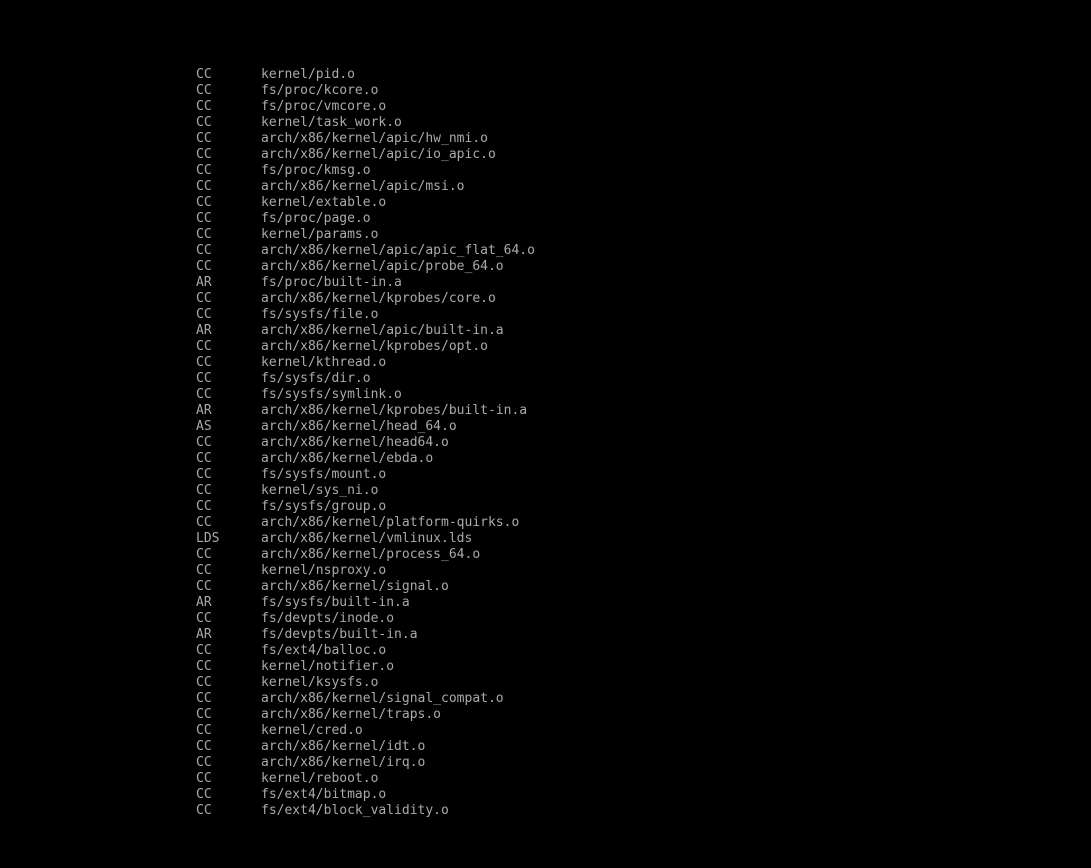  I want to click on object-path: arch/x86/kernel/irq.o, so click(343, 762).